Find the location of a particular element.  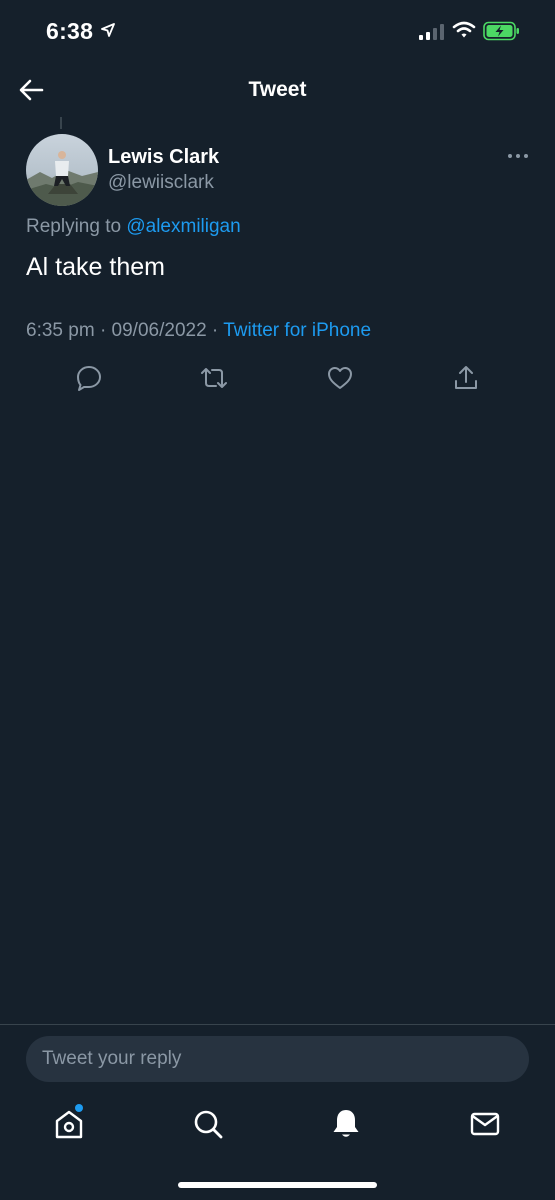

page-title: Tweet is located at coordinates (277, 89).